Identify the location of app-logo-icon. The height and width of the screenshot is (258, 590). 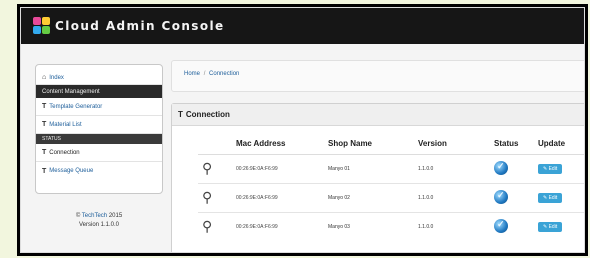
(42, 26).